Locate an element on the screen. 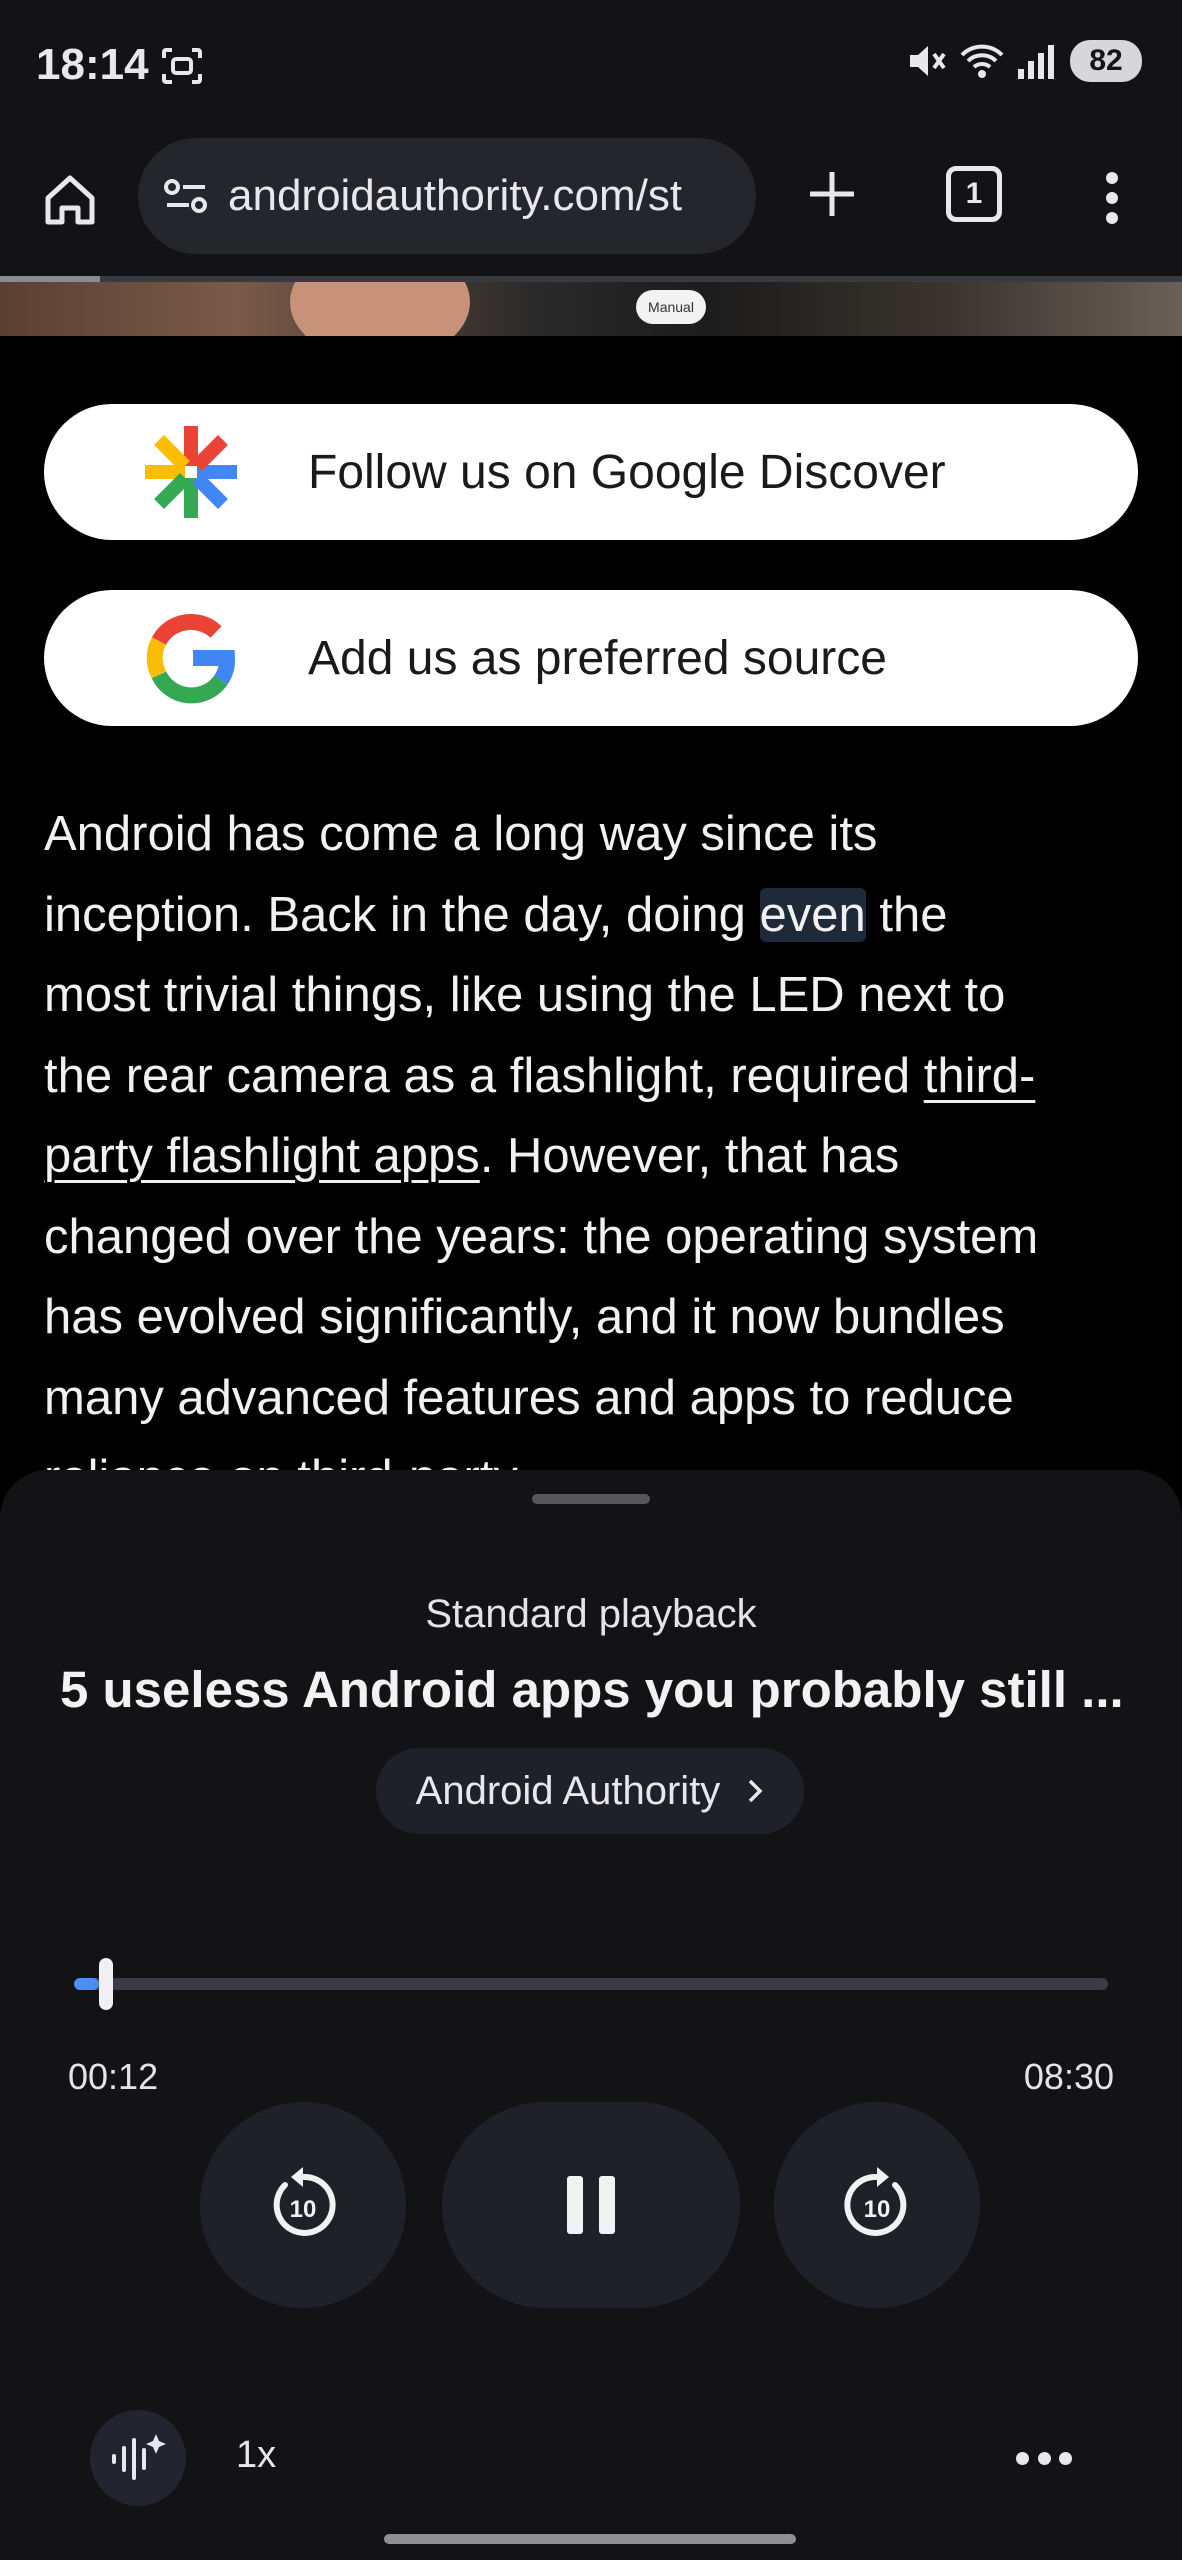 The width and height of the screenshot is (1182, 2560). chevron-right-icon is located at coordinates (756, 1791).